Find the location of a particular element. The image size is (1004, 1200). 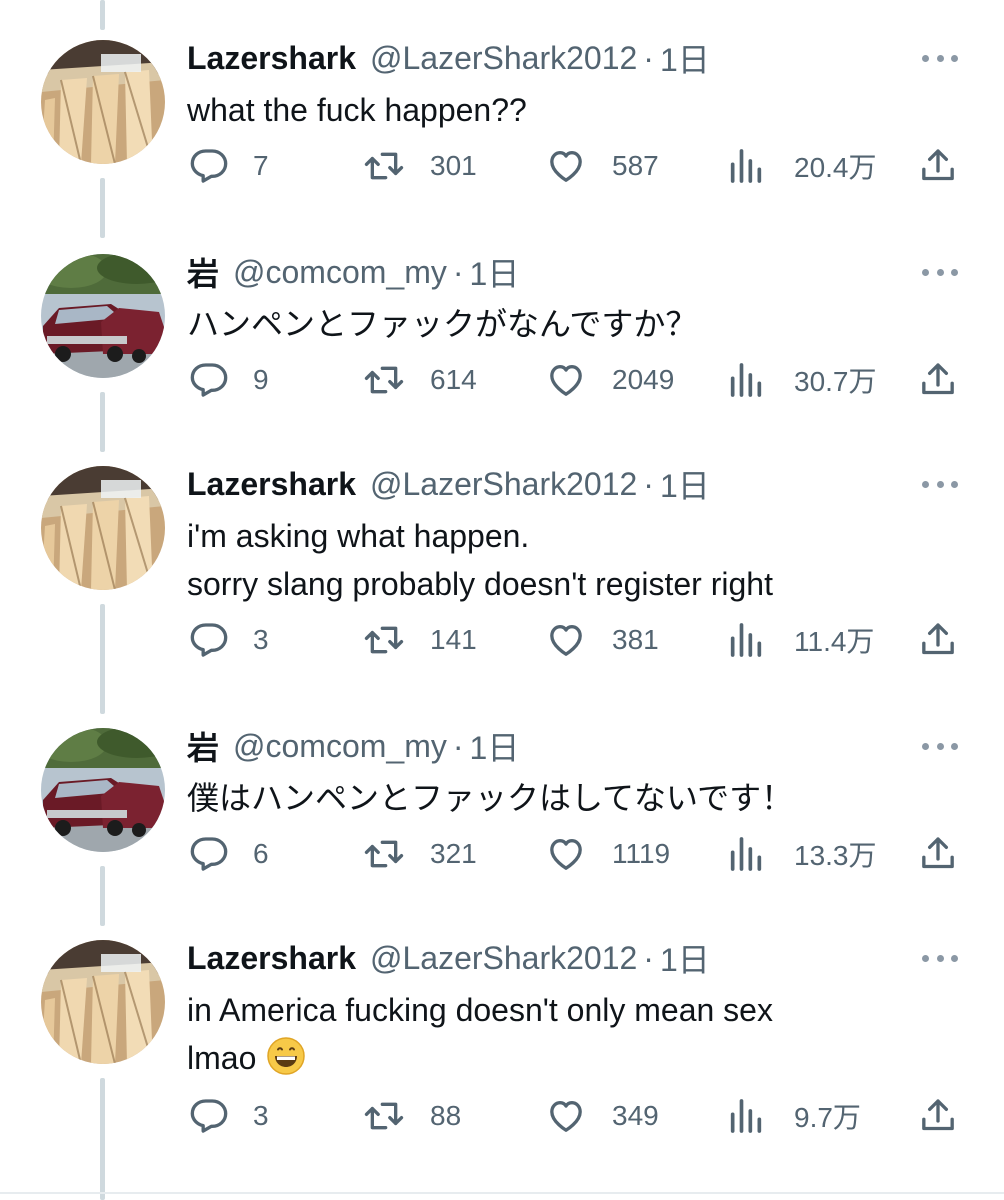

like-button: 587 is located at coordinates (602, 166).